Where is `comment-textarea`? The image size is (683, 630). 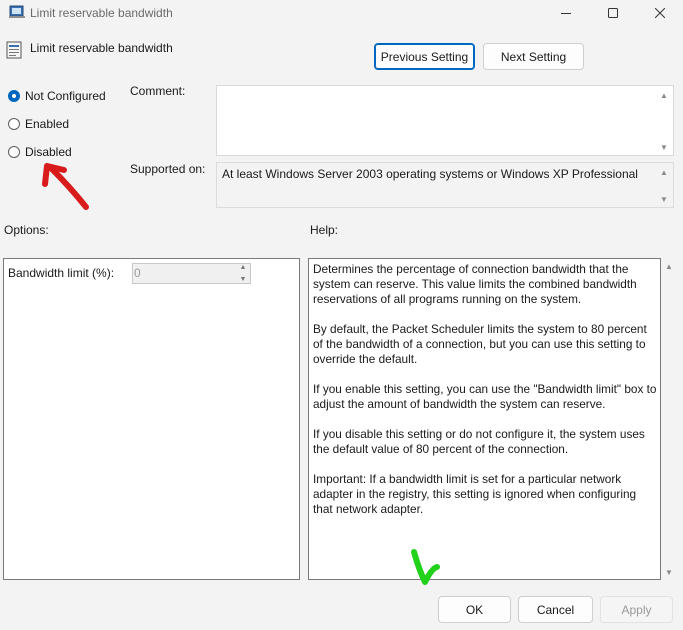 comment-textarea is located at coordinates (445, 120).